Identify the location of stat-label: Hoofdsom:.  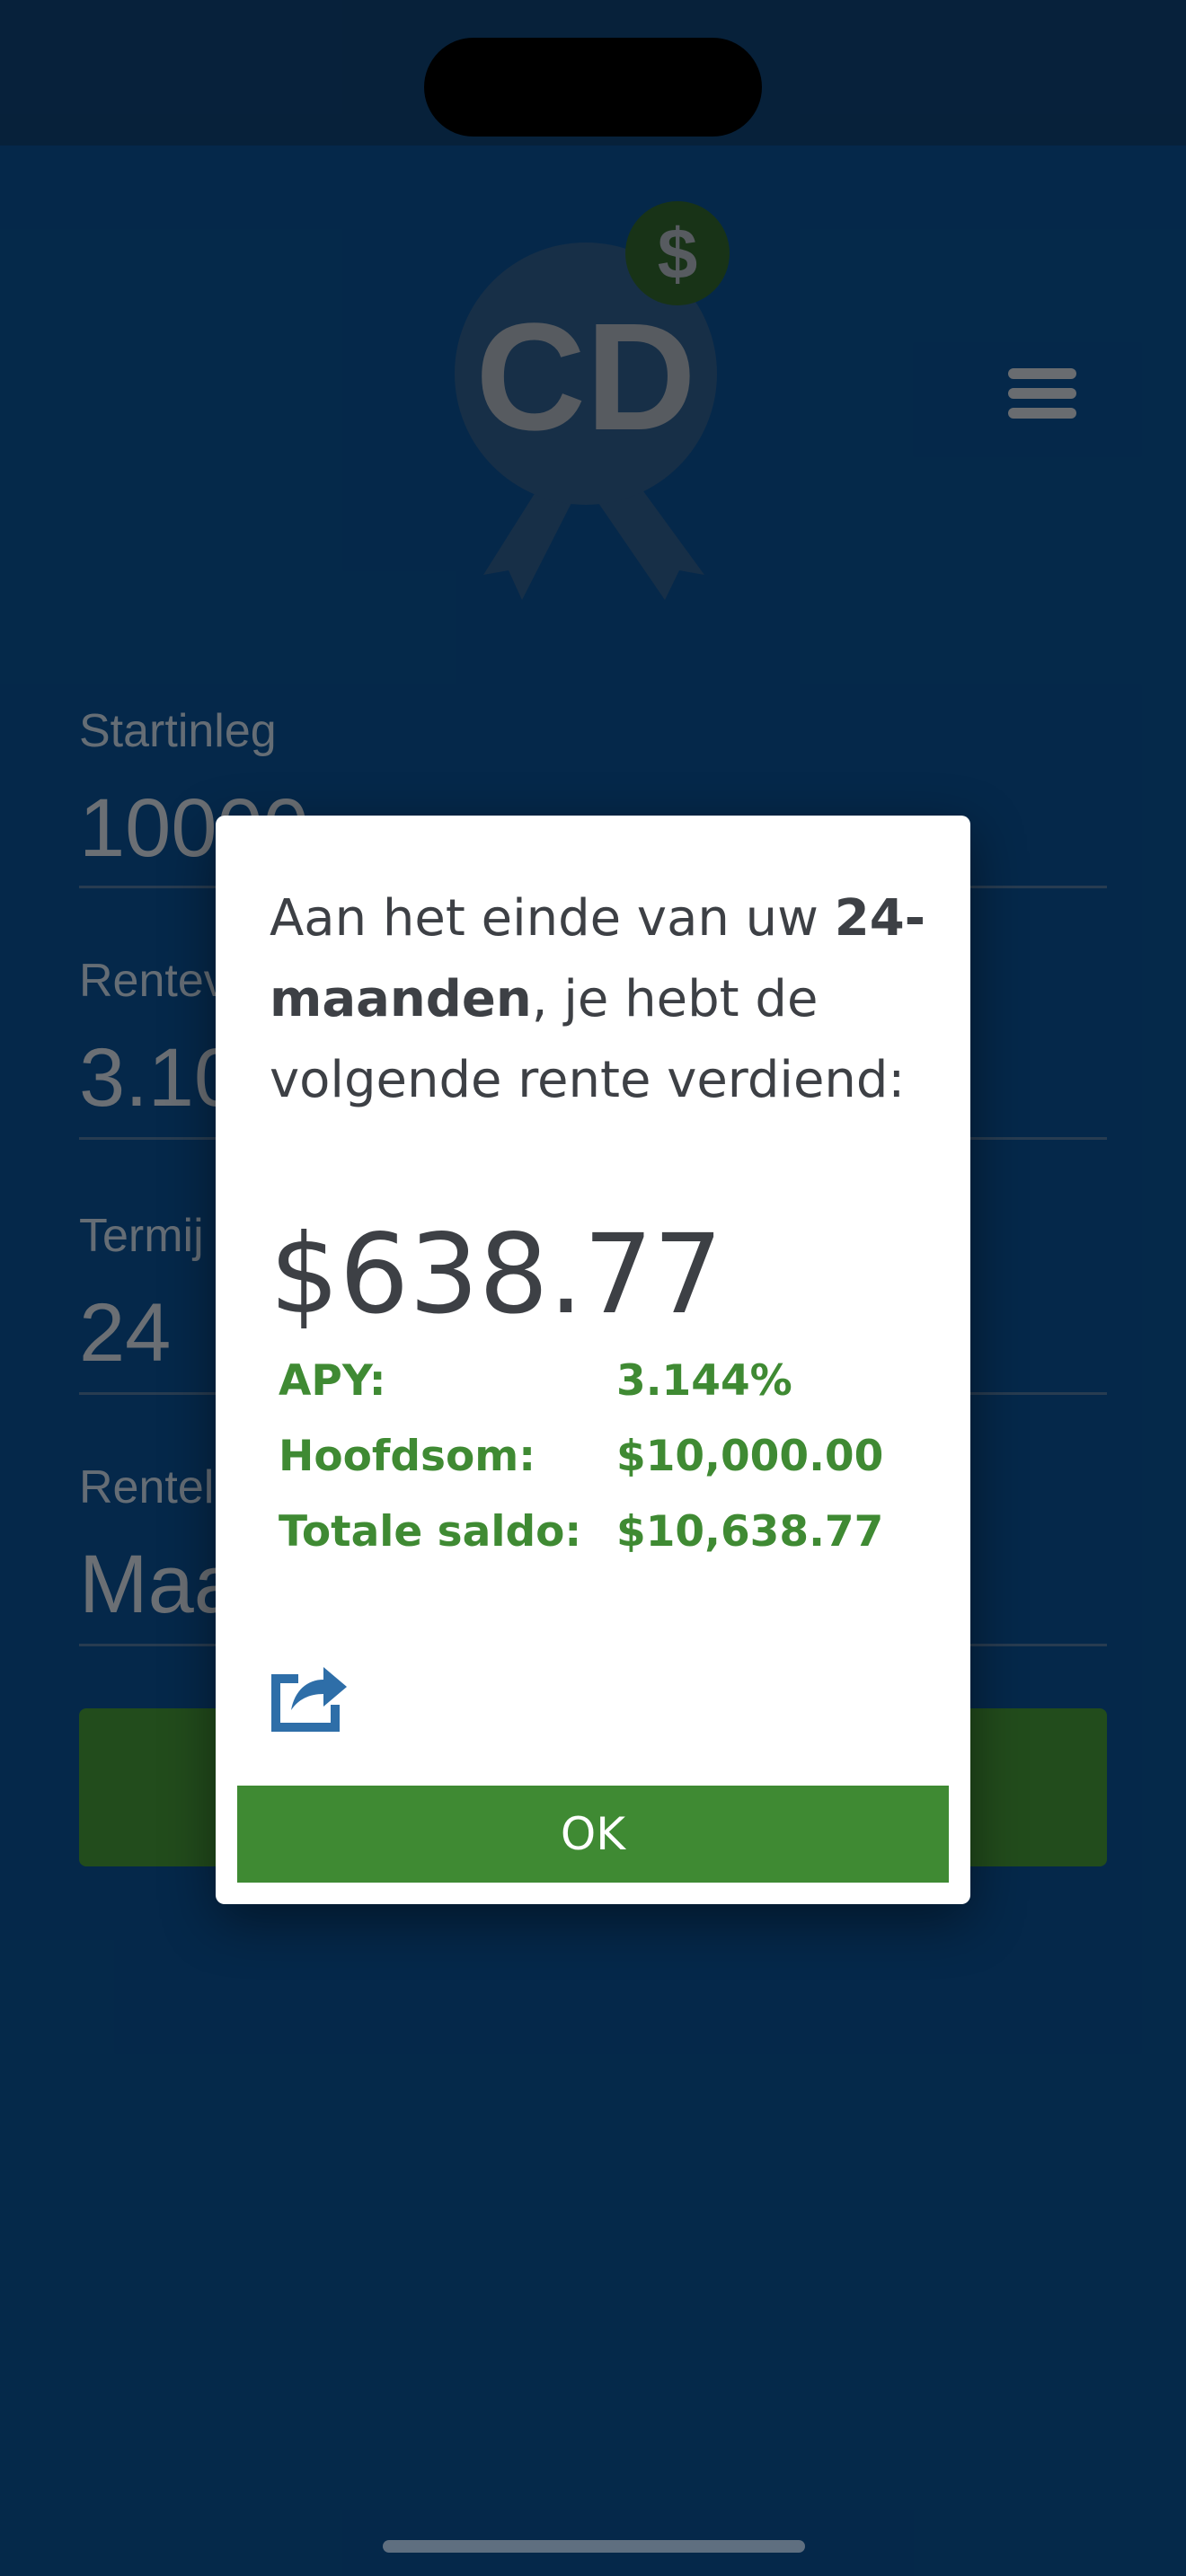
(407, 1456).